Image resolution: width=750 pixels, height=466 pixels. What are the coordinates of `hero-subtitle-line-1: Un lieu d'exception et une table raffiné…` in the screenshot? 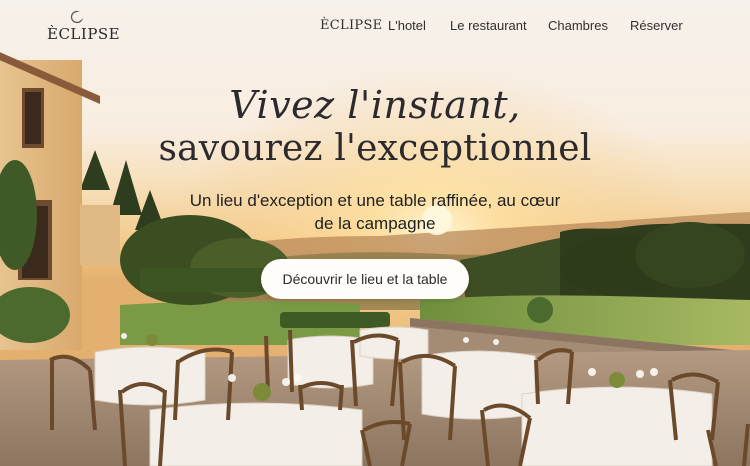 It's located at (375, 200).